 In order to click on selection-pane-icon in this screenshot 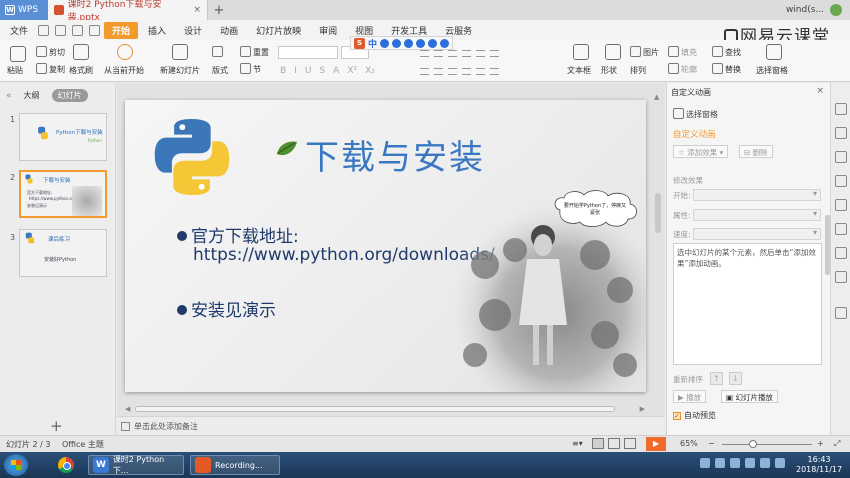, I will do `click(774, 52)`.